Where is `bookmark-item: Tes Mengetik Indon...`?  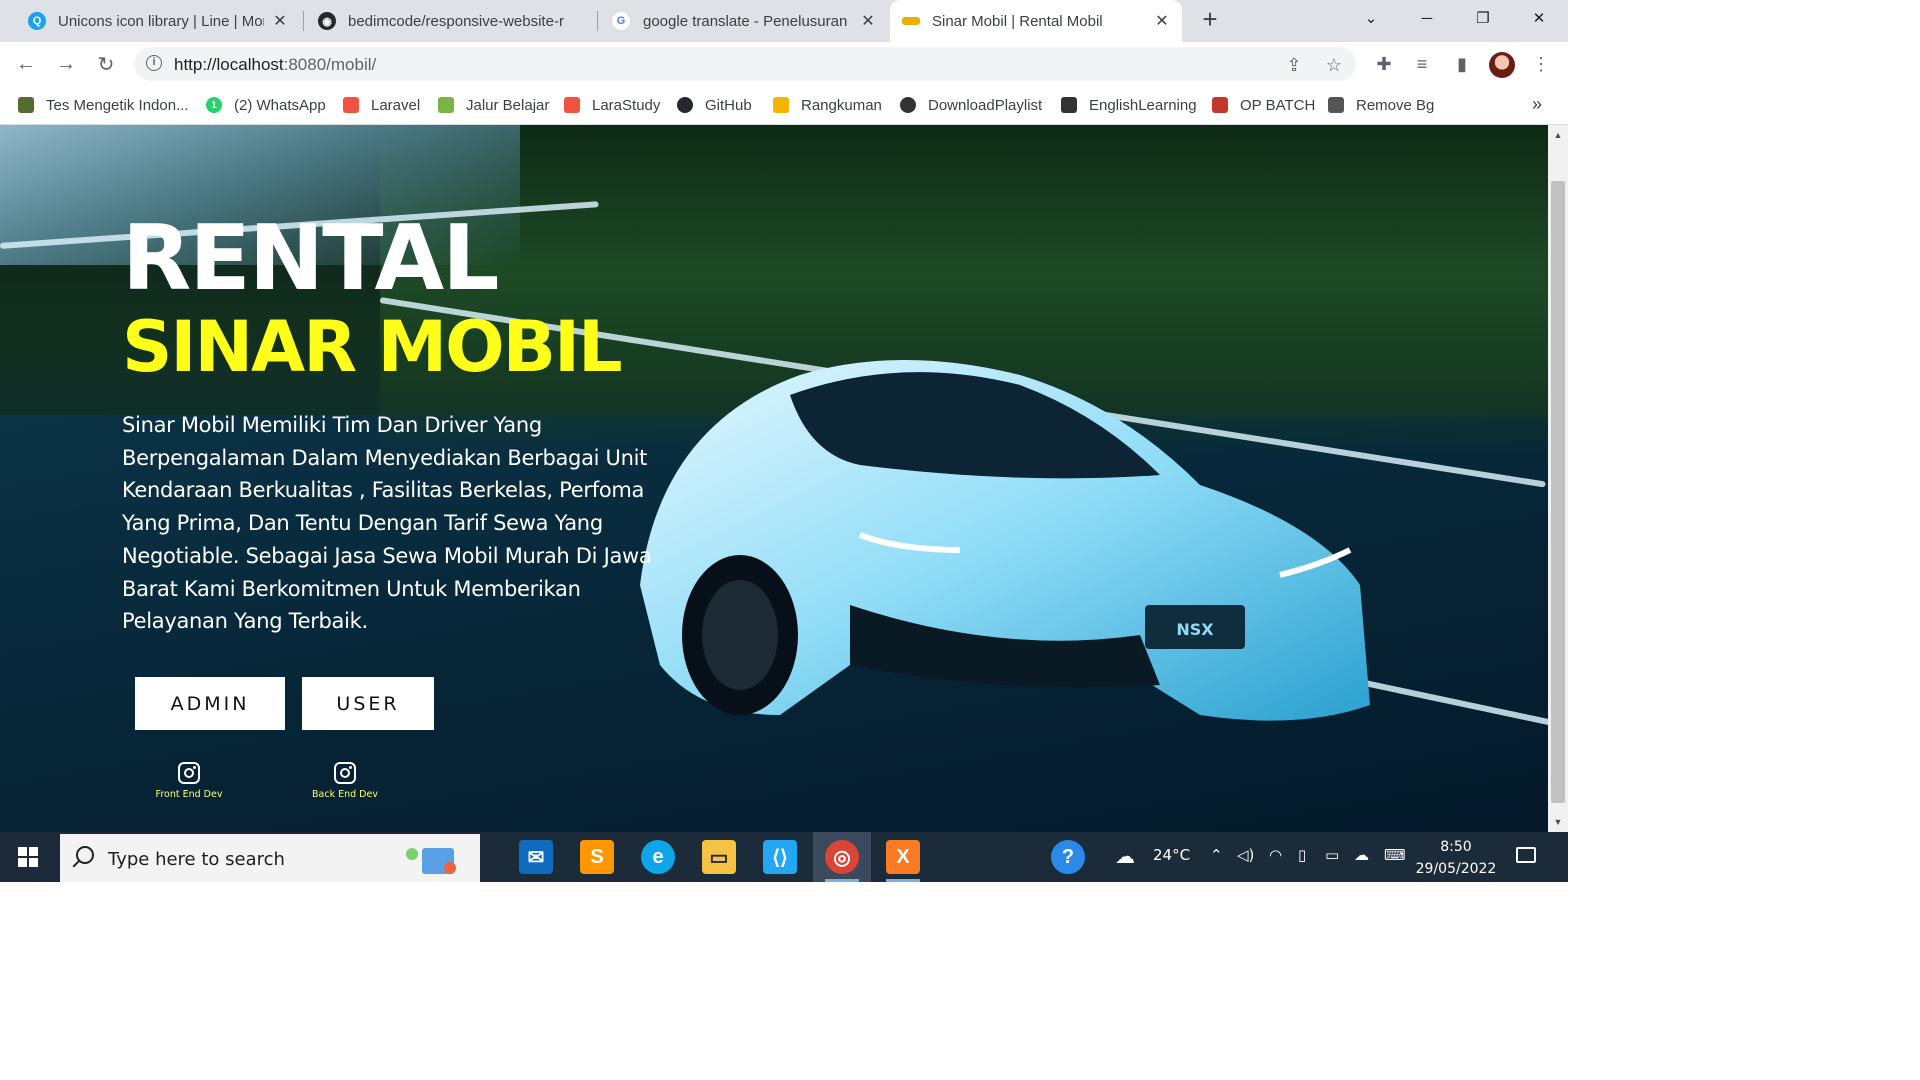 bookmark-item: Tes Mengetik Indon... is located at coordinates (103, 105).